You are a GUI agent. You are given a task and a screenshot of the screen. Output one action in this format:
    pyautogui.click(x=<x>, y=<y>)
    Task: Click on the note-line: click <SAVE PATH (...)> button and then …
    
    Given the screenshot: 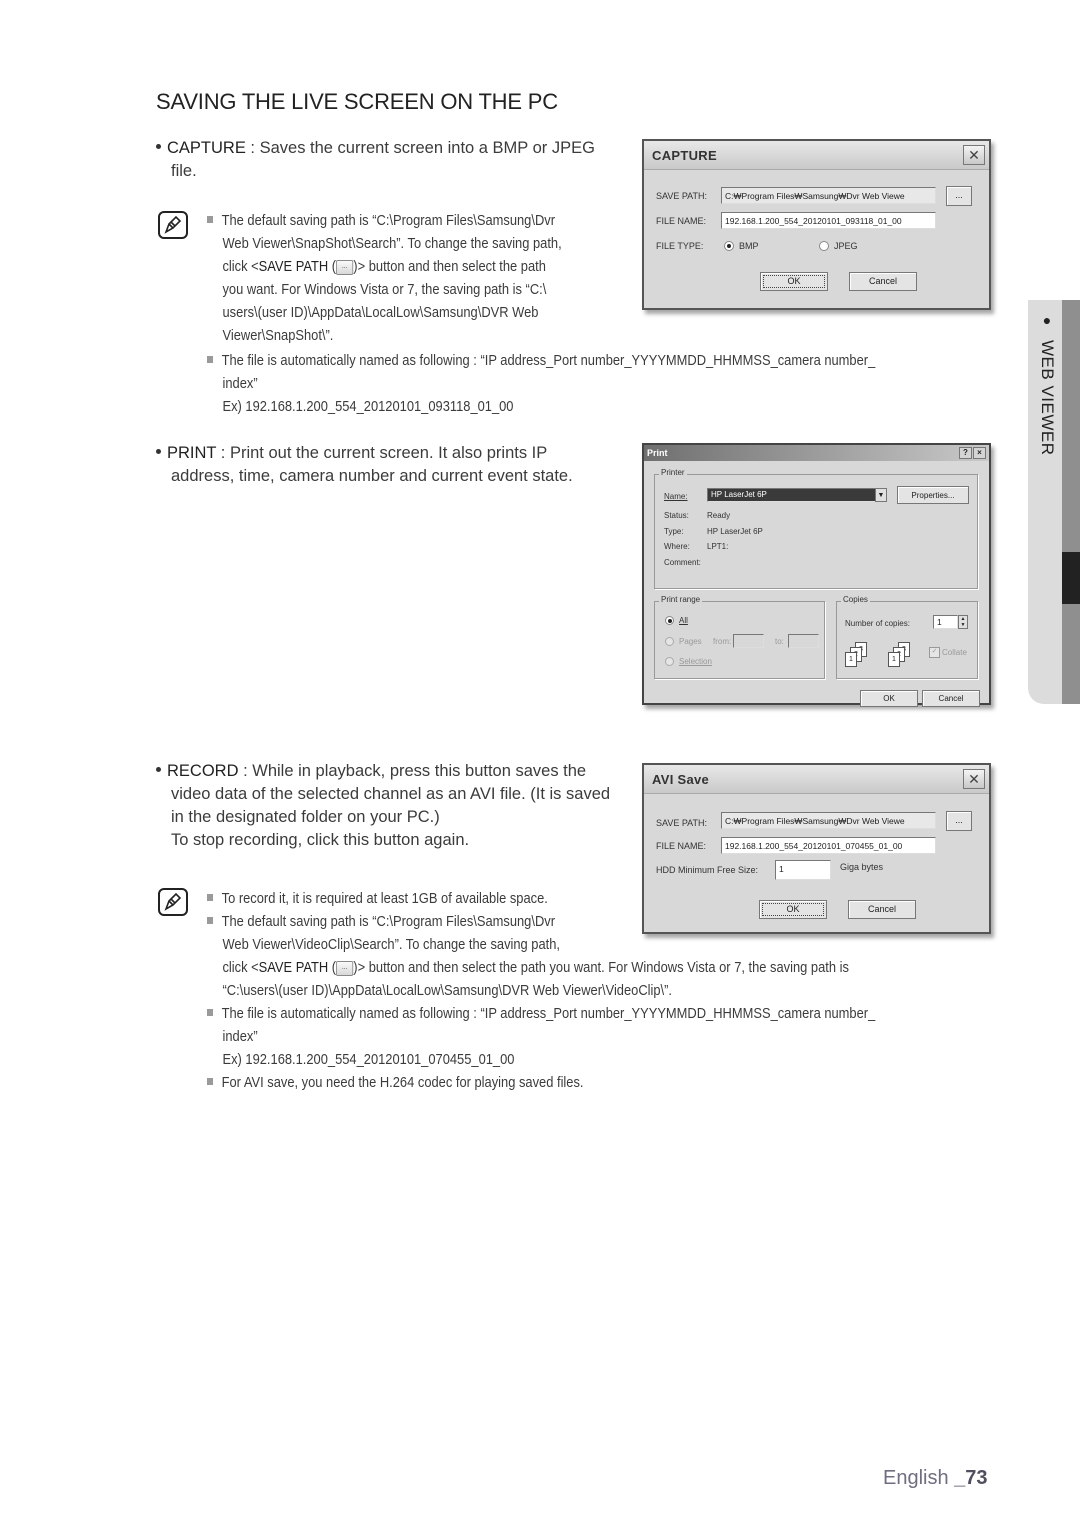 What is the action you would take?
    pyautogui.click(x=376, y=266)
    